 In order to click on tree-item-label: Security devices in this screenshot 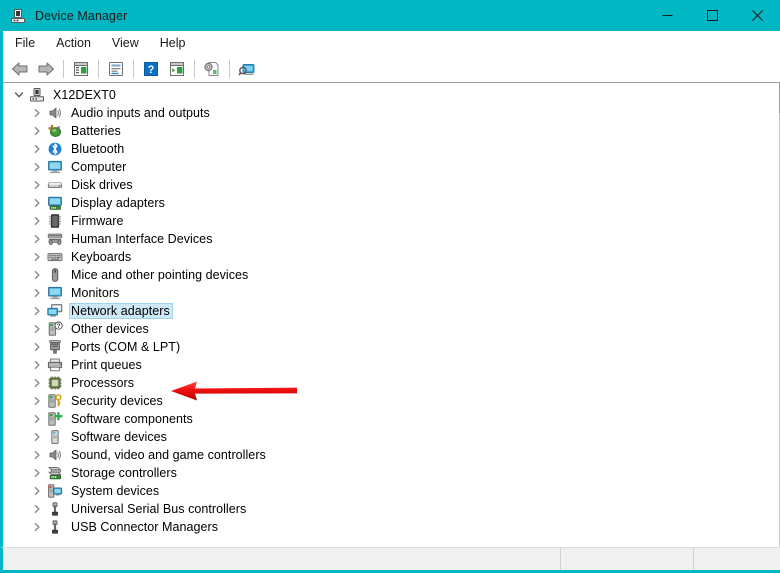, I will do `click(117, 401)`.